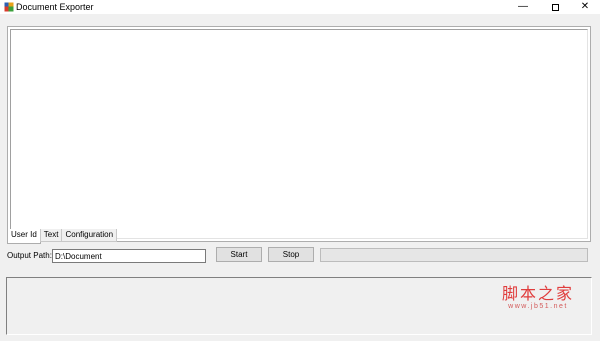 The height and width of the screenshot is (341, 600). I want to click on watermark: 脚本之家 www.jb51.net, so click(538, 297).